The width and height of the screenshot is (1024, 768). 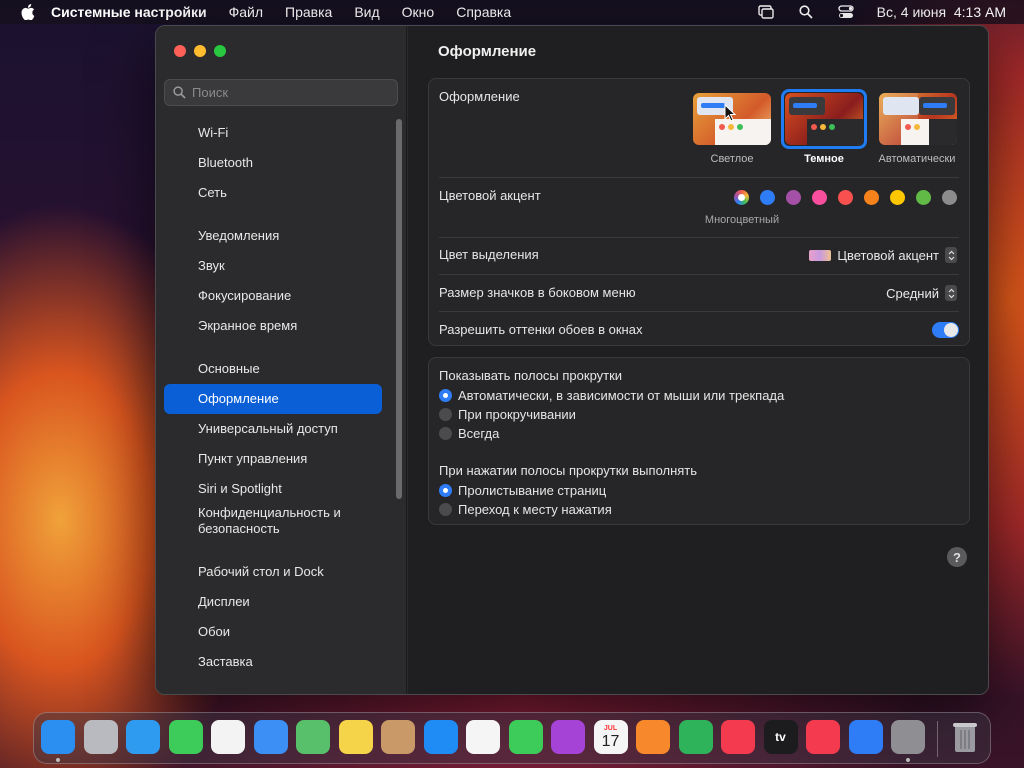 I want to click on sidebar-item: Bluetooth, so click(x=273, y=163).